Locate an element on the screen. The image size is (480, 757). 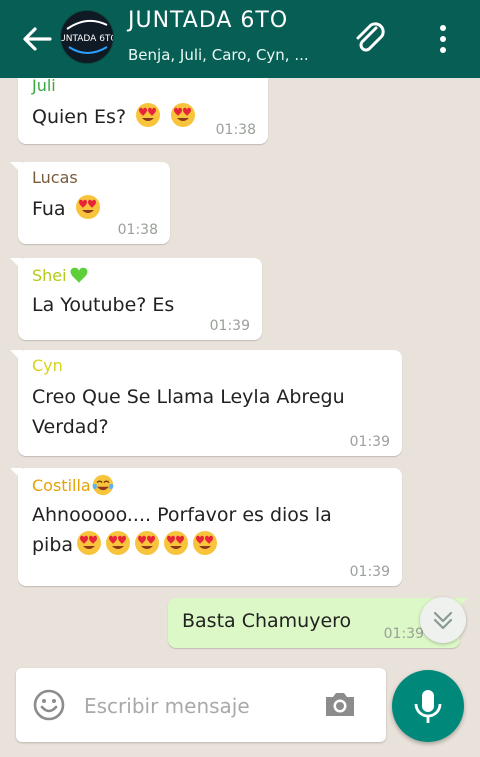
composer-bar is located at coordinates (201, 705).